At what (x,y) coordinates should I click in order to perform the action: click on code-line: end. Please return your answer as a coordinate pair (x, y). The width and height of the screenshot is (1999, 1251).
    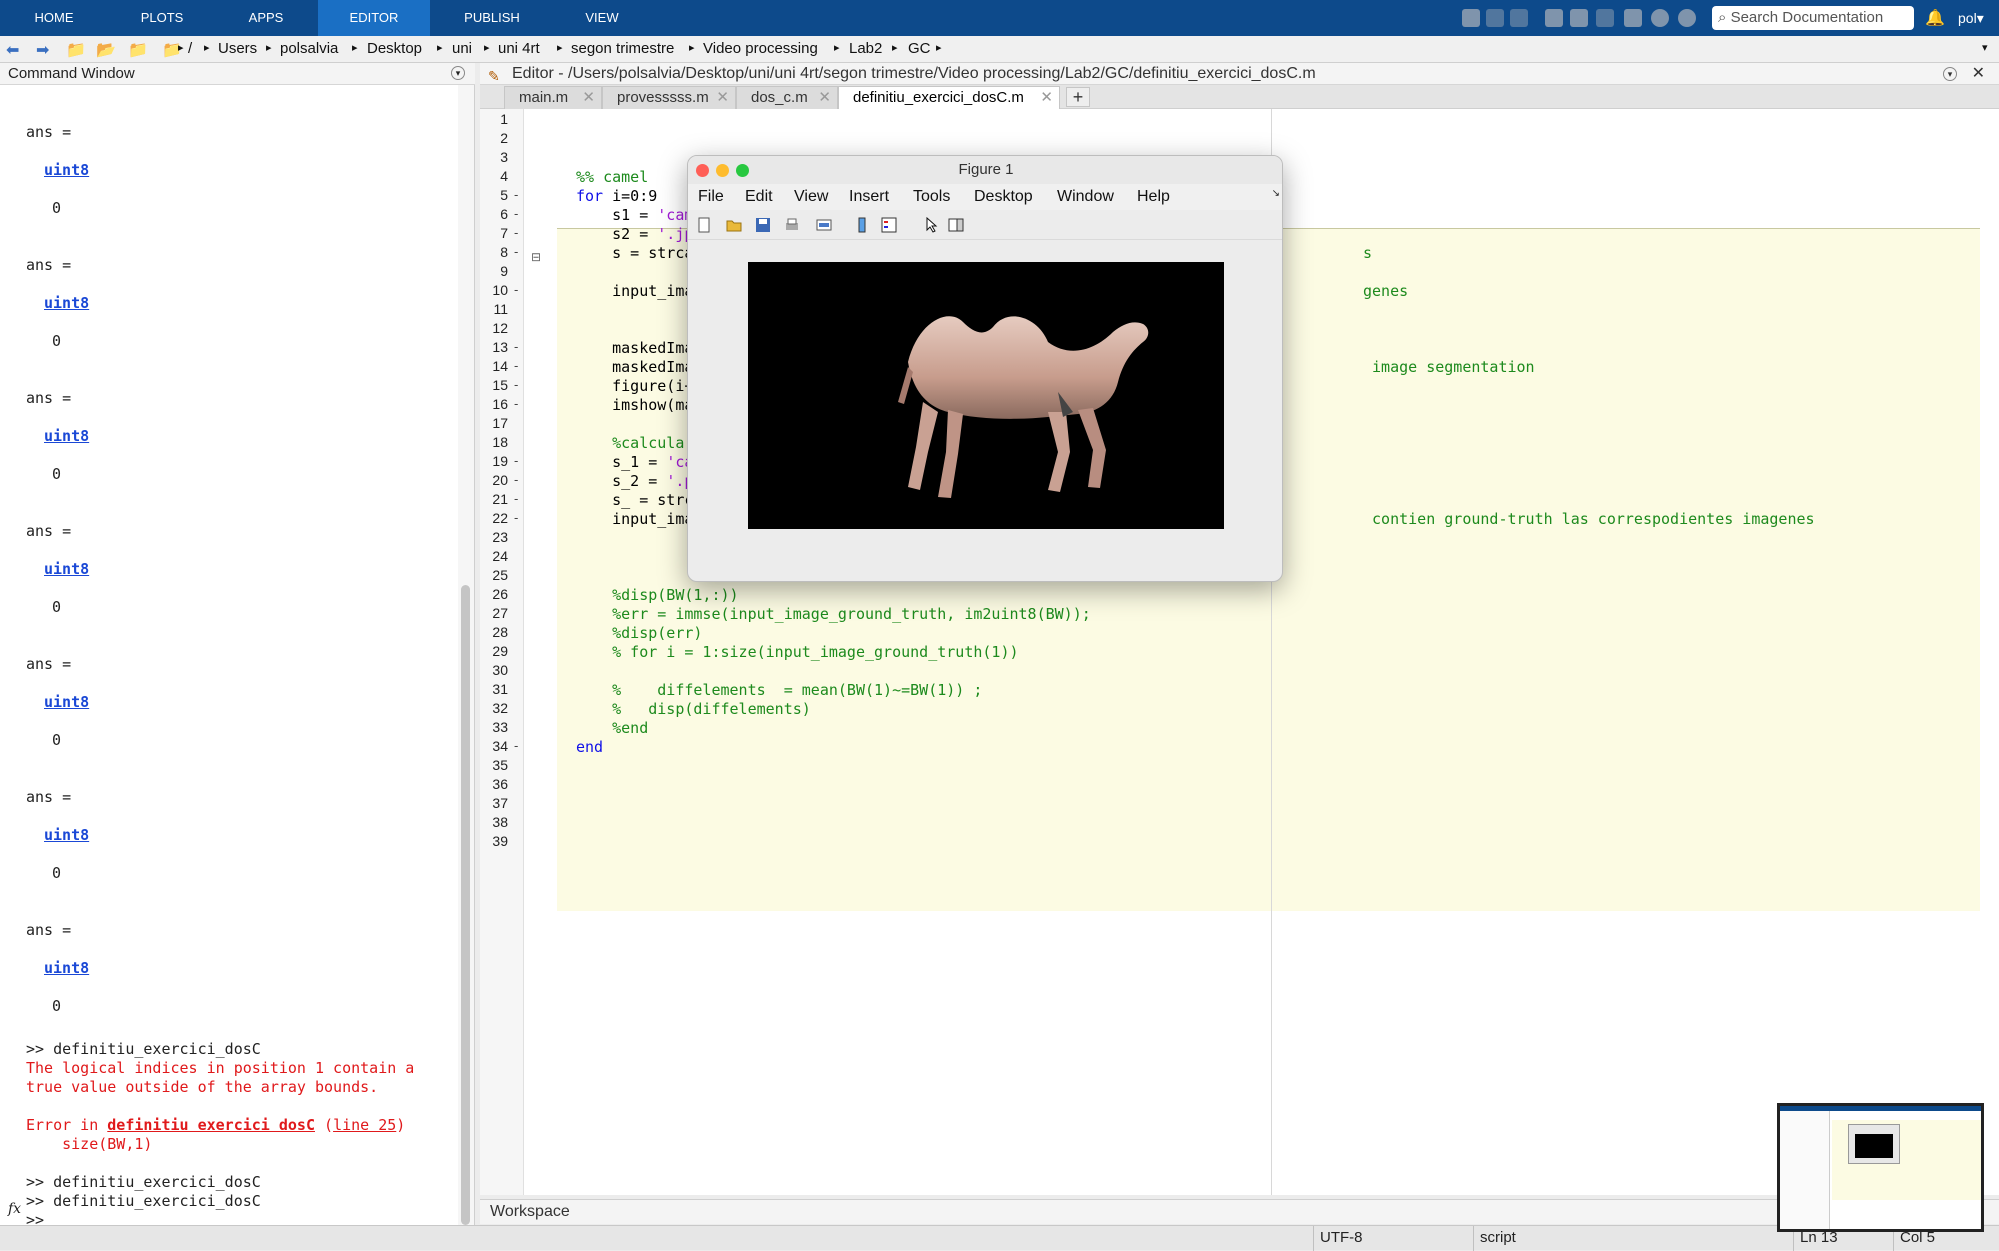
    Looking at the image, I should click on (589, 747).